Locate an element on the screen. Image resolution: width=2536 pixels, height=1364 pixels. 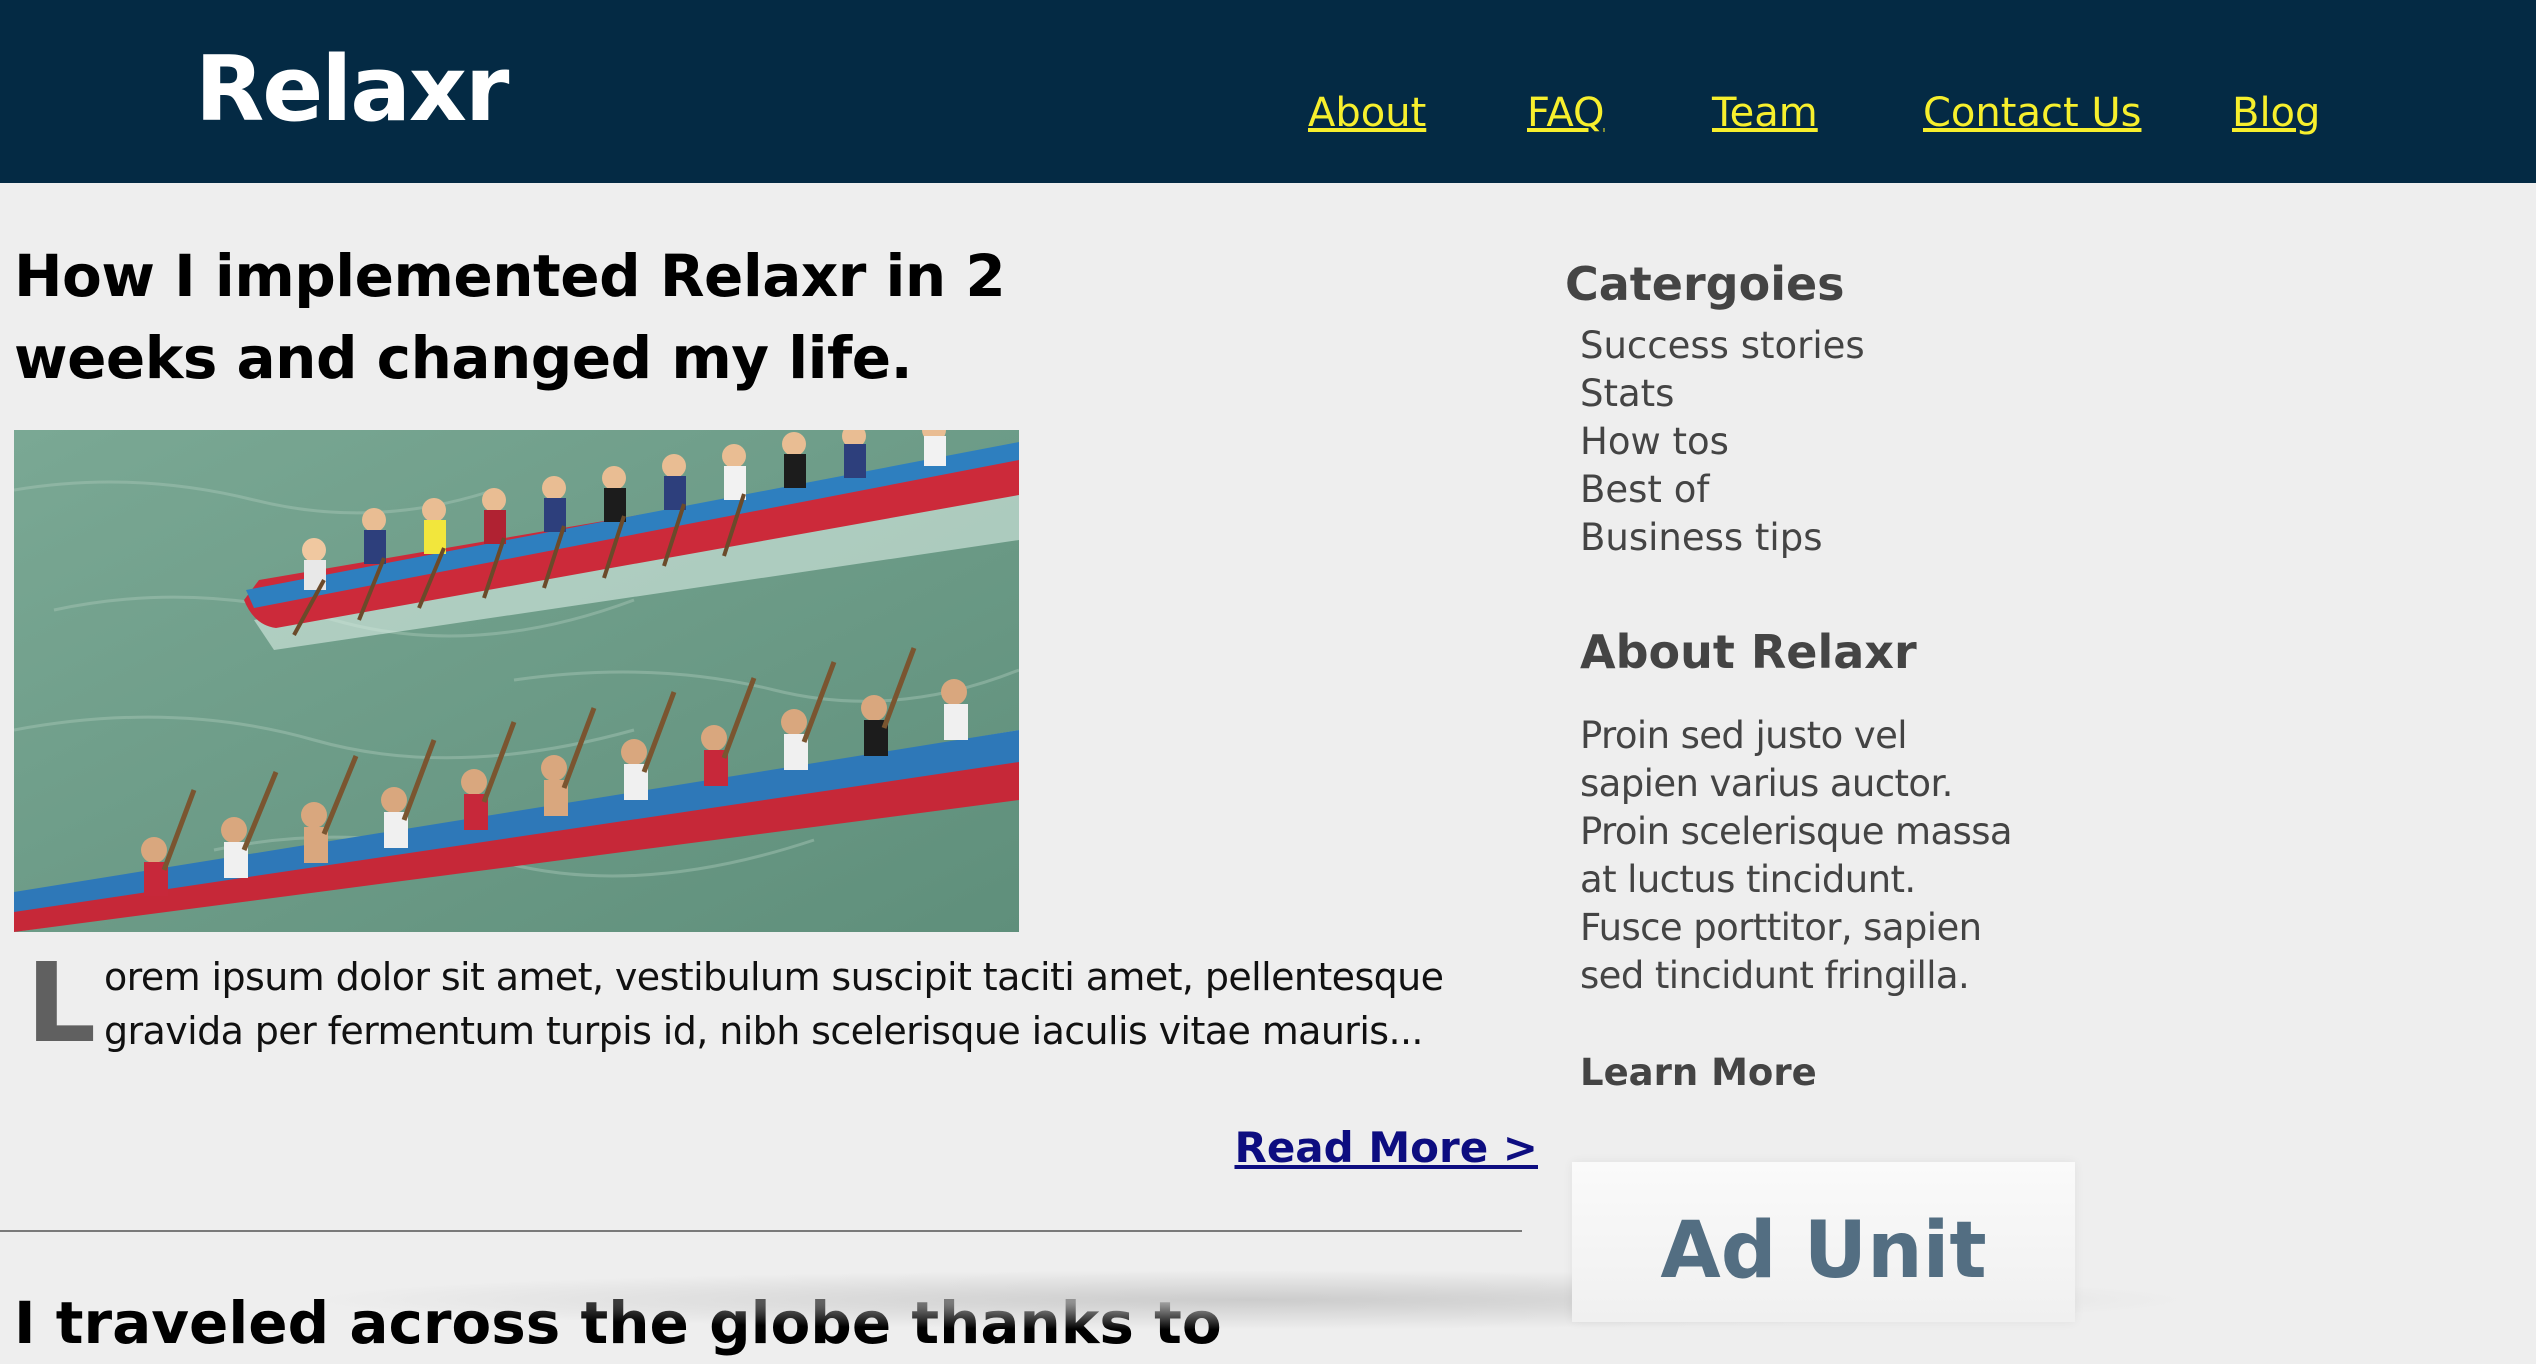
site-header: Relaxr About FAQ Team Contact Us Blog is located at coordinates (1268, 91).